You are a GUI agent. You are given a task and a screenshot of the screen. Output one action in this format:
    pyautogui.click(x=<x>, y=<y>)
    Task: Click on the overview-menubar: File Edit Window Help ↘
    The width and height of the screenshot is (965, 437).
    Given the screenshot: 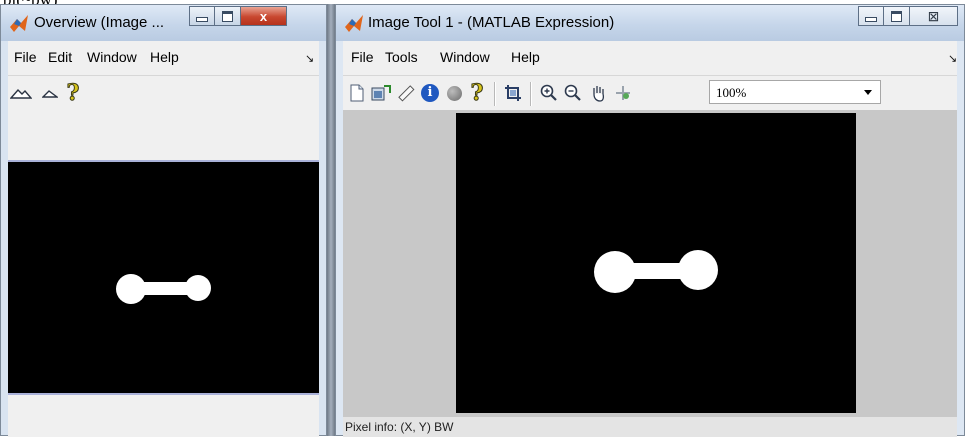 What is the action you would take?
    pyautogui.click(x=163, y=58)
    